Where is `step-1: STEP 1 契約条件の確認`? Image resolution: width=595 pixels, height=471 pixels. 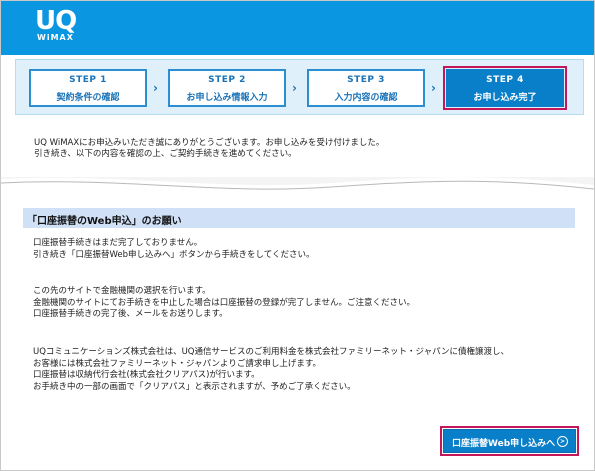 step-1: STEP 1 契約条件の確認 is located at coordinates (88, 88).